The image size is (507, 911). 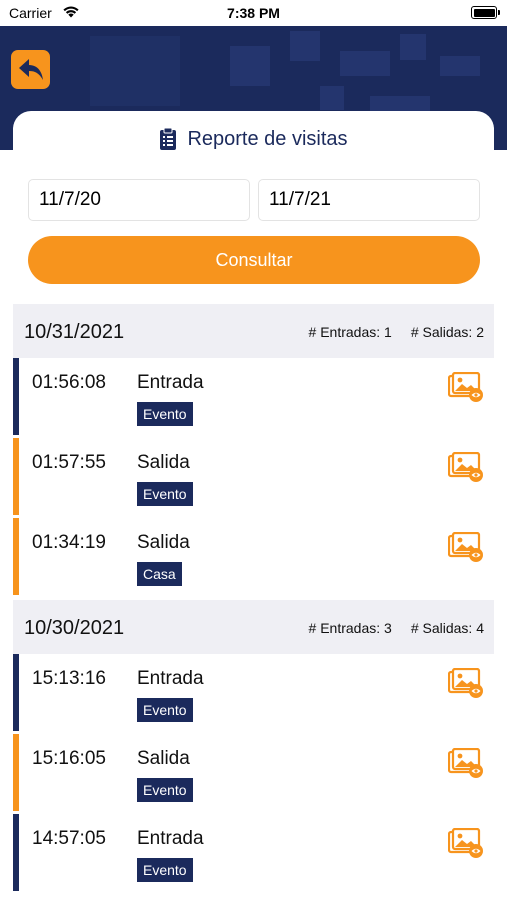 I want to click on visit-time: 01:34:19, so click(x=69, y=542).